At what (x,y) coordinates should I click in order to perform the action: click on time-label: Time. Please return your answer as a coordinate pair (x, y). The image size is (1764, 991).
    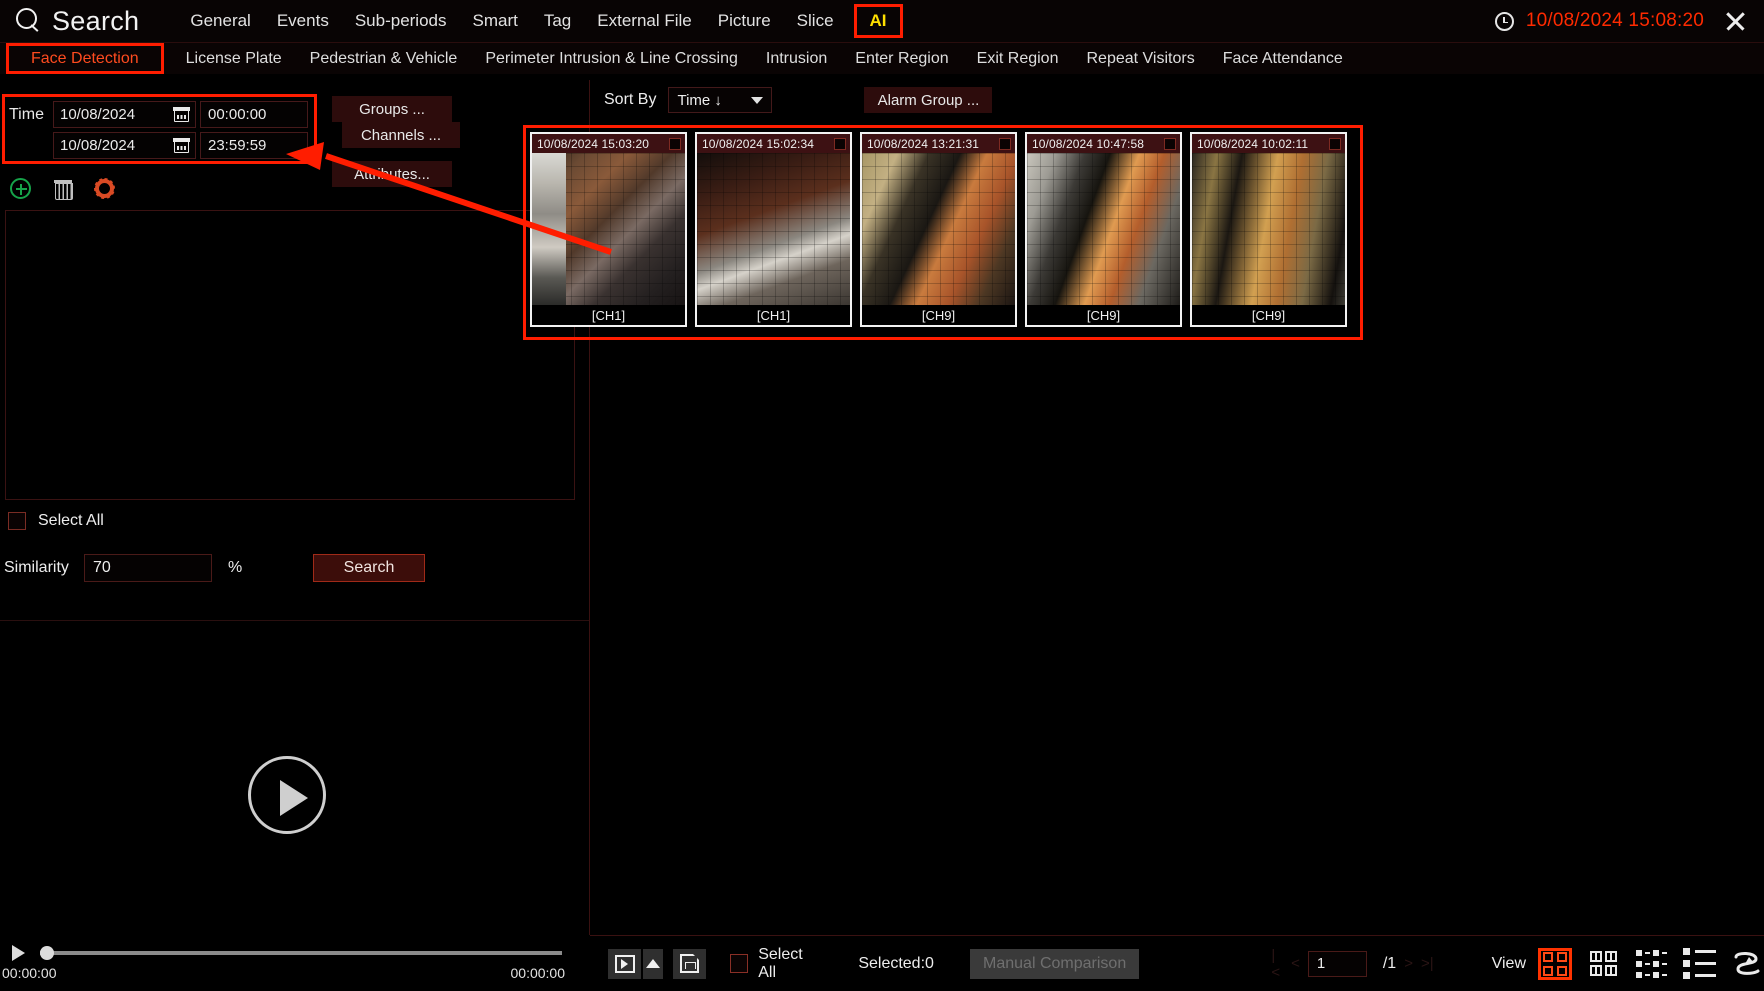
    Looking at the image, I should click on (26, 114).